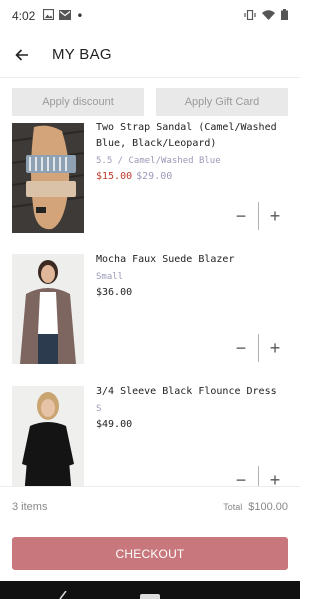 The height and width of the screenshot is (599, 320). I want to click on item-count: 3 items, so click(30, 506).